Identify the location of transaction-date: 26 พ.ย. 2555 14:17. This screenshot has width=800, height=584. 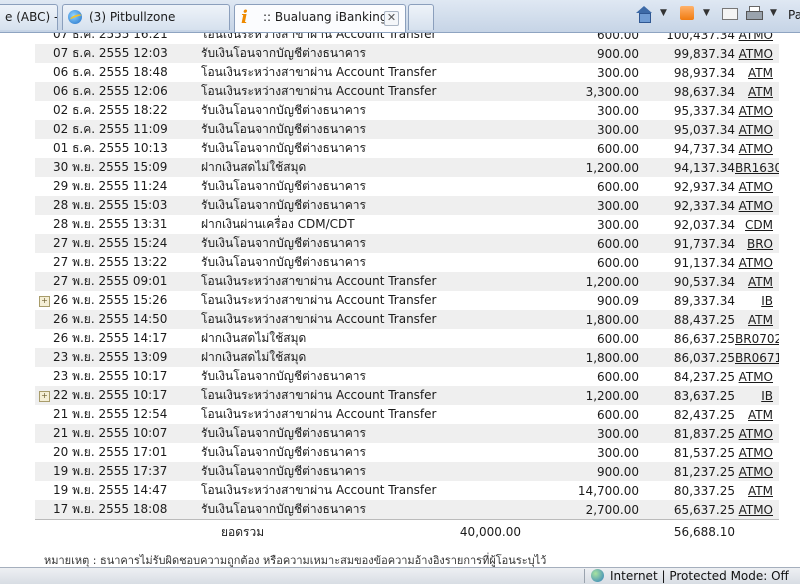
(110, 338).